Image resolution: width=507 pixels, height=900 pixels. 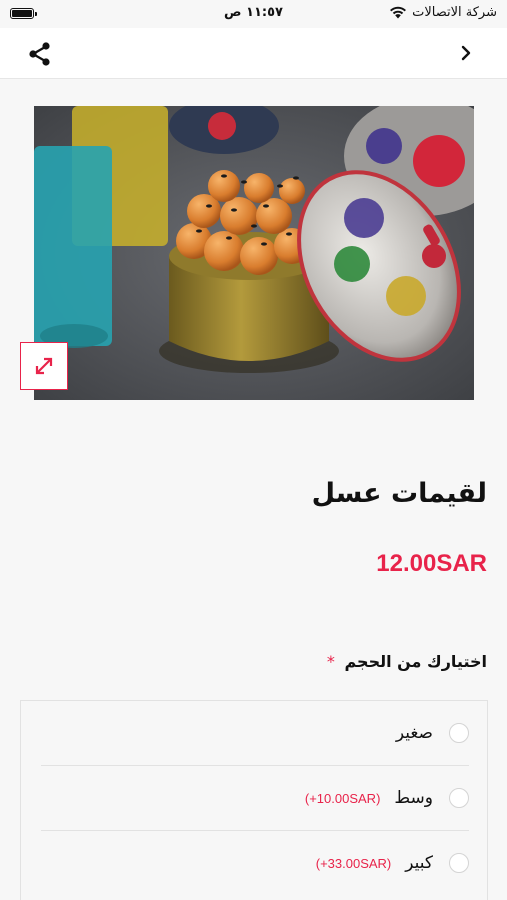 What do you see at coordinates (415, 661) in the screenshot?
I see `options-label-text: اختيارك من الحجم` at bounding box center [415, 661].